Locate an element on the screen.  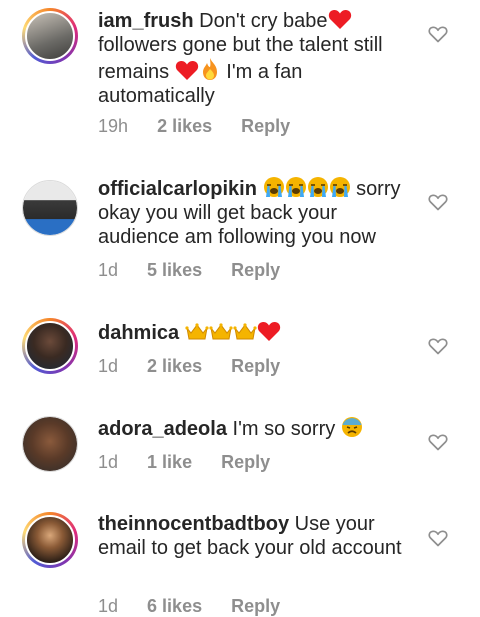
comment-meta: 1d 2 likes Reply is located at coordinates (201, 366).